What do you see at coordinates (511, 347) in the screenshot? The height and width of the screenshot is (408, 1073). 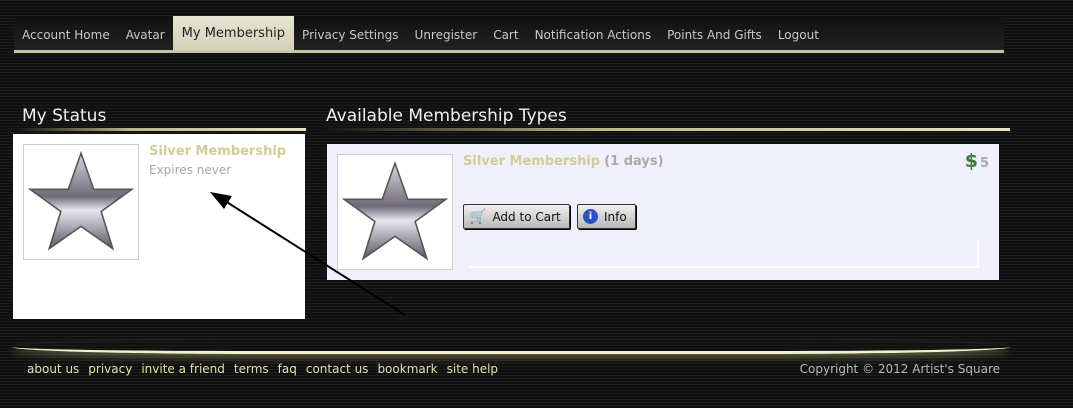 I see `footer-divider` at bounding box center [511, 347].